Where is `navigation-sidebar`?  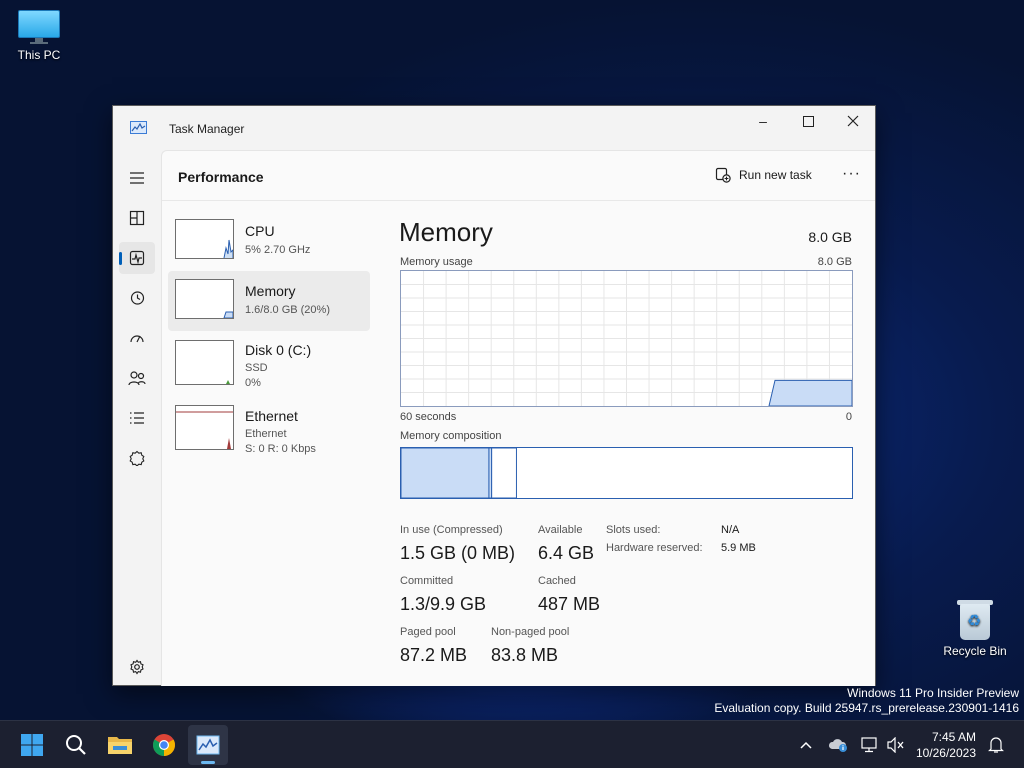 navigation-sidebar is located at coordinates (137, 418).